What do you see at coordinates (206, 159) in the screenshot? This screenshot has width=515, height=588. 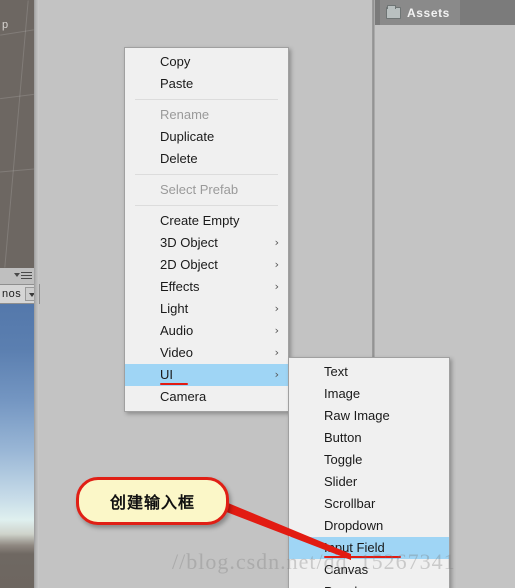 I see `menu-item-delete: Delete` at bounding box center [206, 159].